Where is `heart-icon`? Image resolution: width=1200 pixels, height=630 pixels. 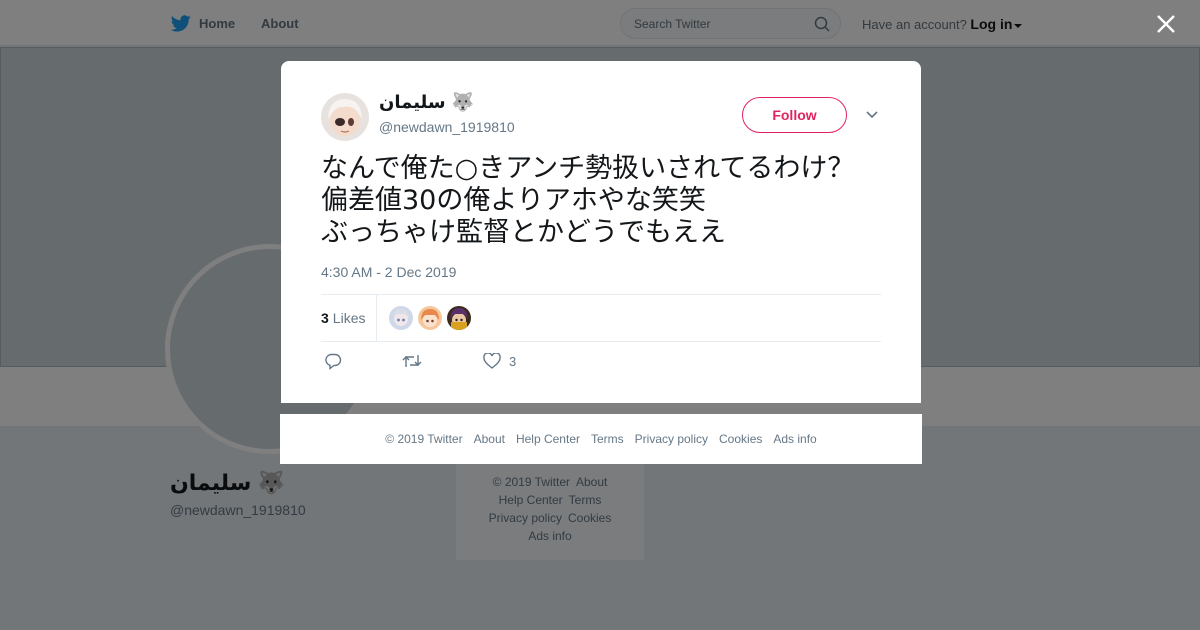 heart-icon is located at coordinates (492, 361).